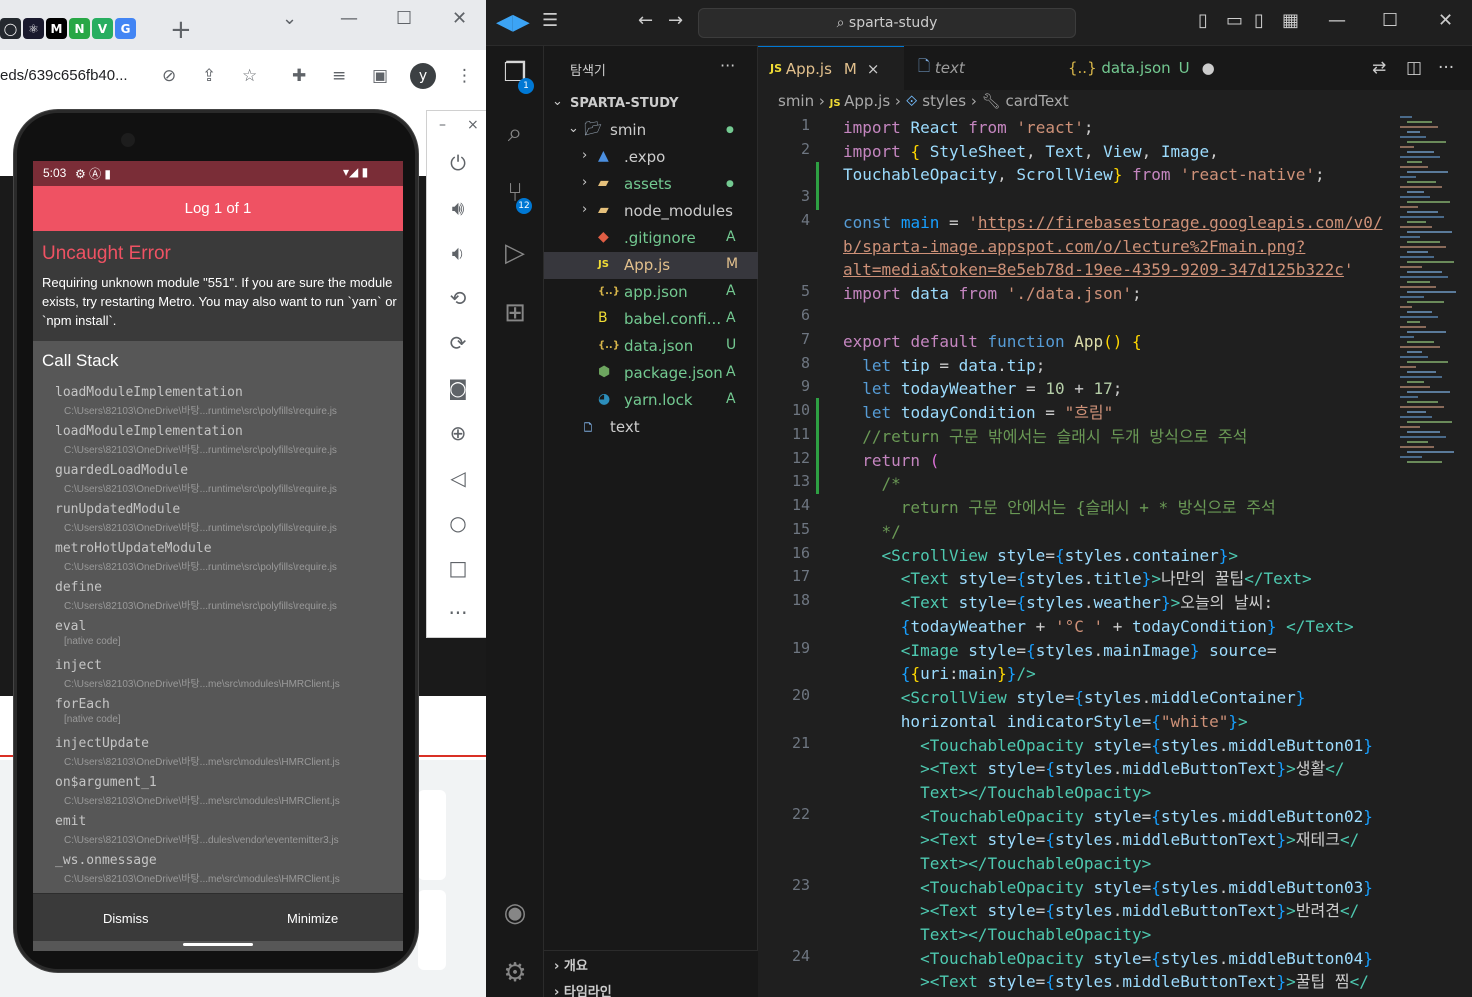 The width and height of the screenshot is (1472, 997). What do you see at coordinates (458, 208) in the screenshot?
I see `volume-up-icon: 🔊︎` at bounding box center [458, 208].